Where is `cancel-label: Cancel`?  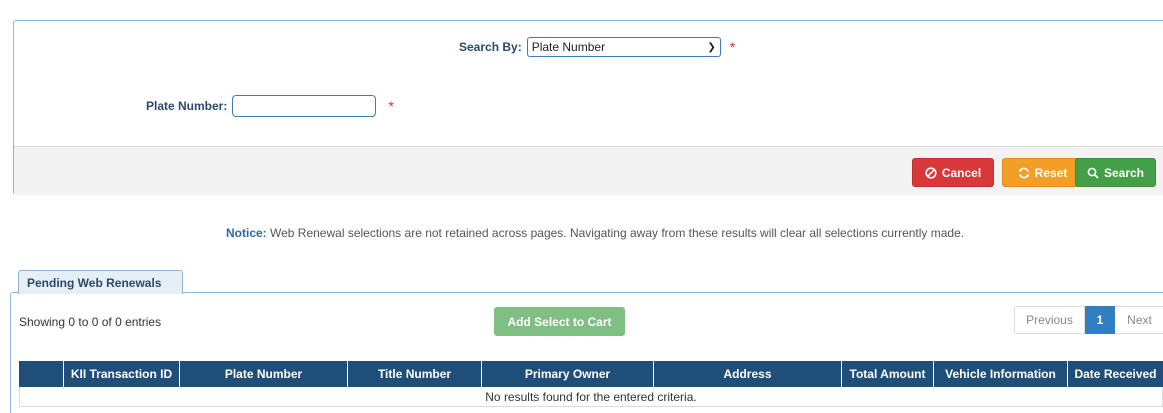
cancel-label: Cancel is located at coordinates (961, 172).